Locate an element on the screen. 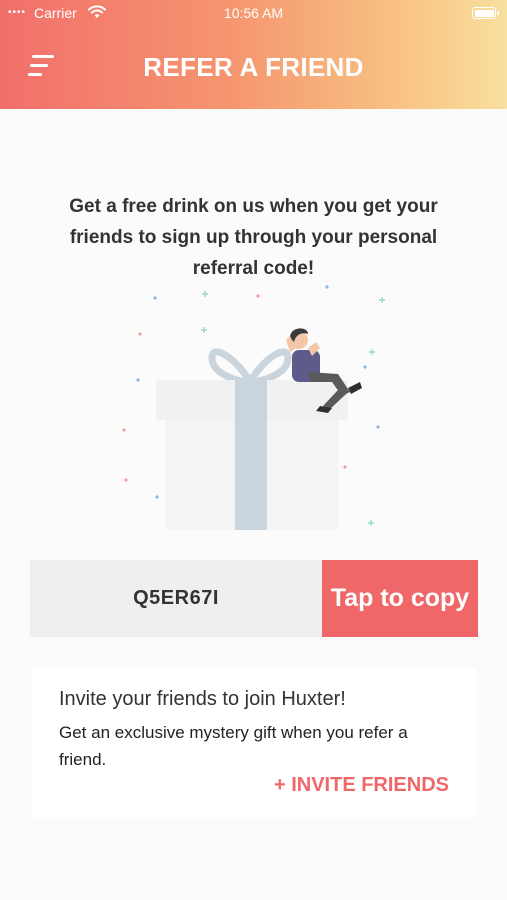 Image resolution: width=507 pixels, height=900 pixels. gift-ribbon is located at coordinates (251, 455).